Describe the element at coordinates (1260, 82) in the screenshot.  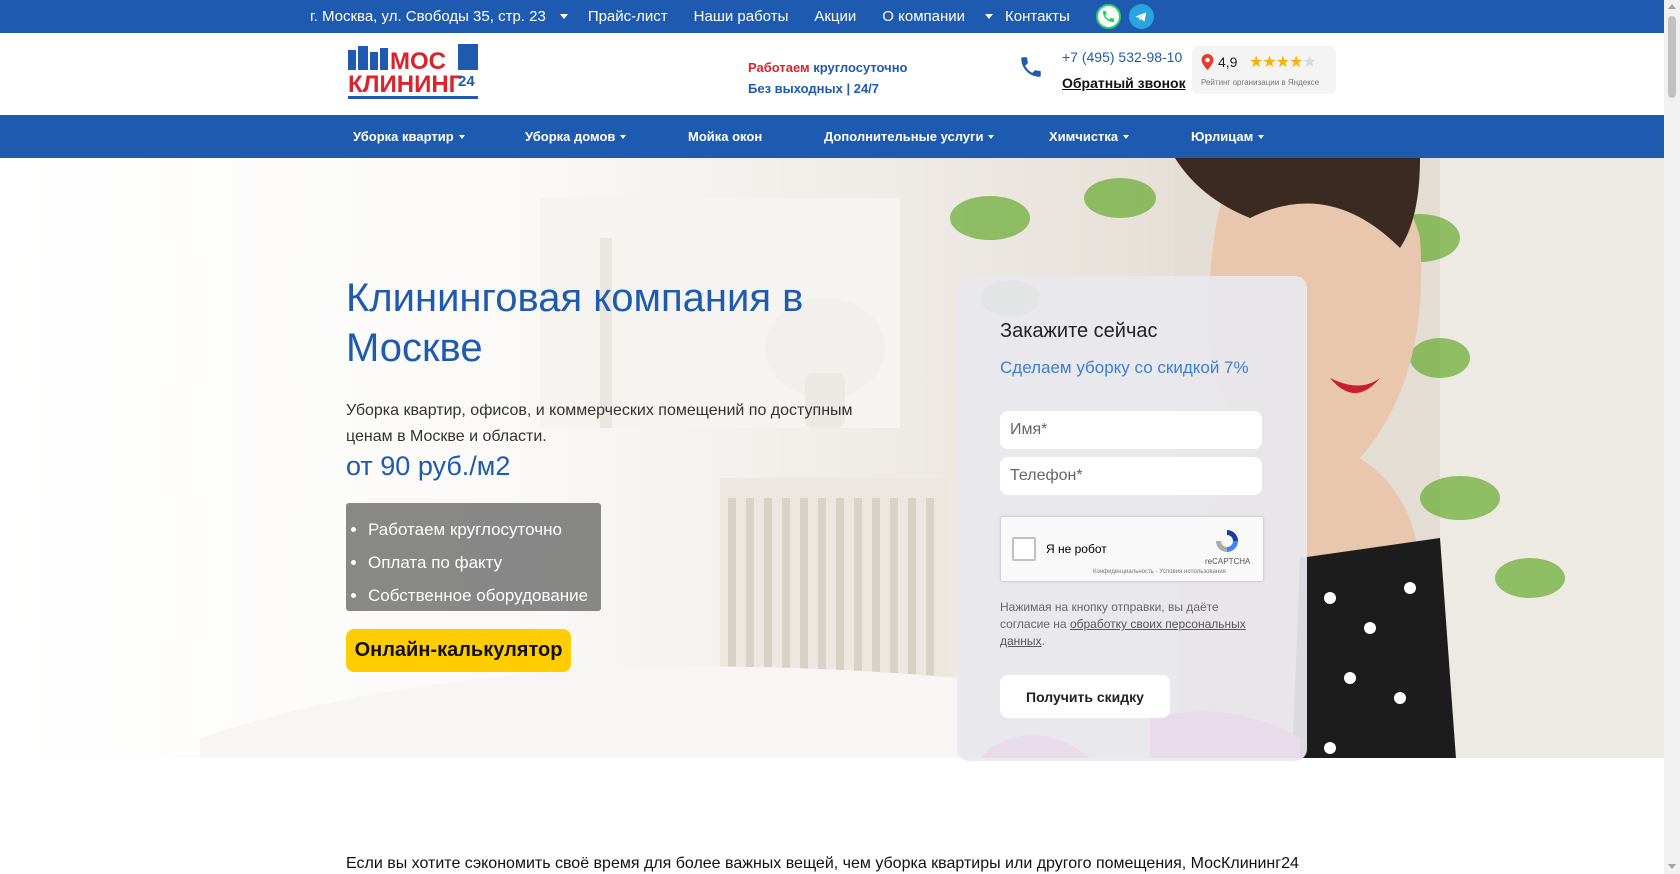
I see `rating-caption: Рейтинг организации в Яндексе` at that location.